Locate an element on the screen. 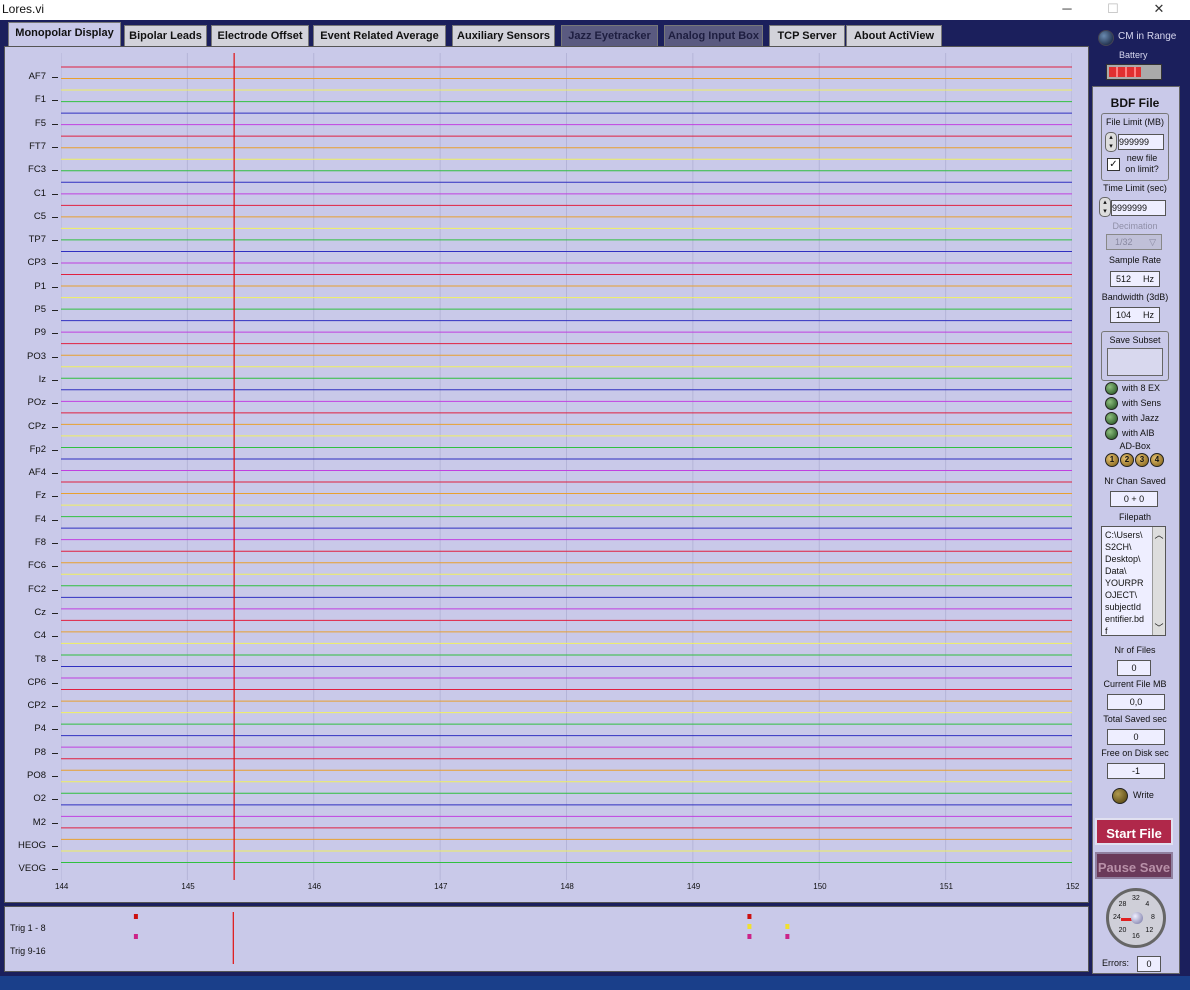 The image size is (1190, 990). new-file-checkbox: ✓ is located at coordinates (1113, 164).